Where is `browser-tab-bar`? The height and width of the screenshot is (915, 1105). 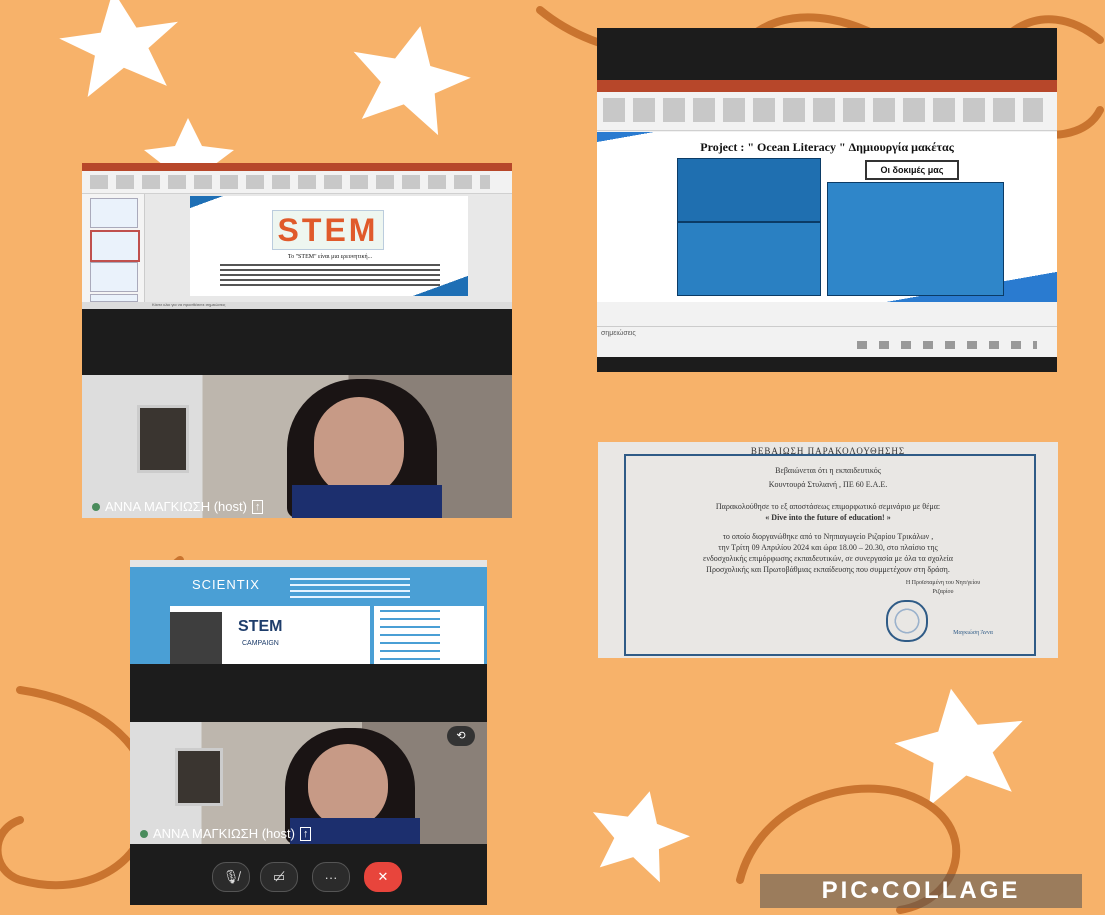
browser-tab-bar is located at coordinates (308, 563).